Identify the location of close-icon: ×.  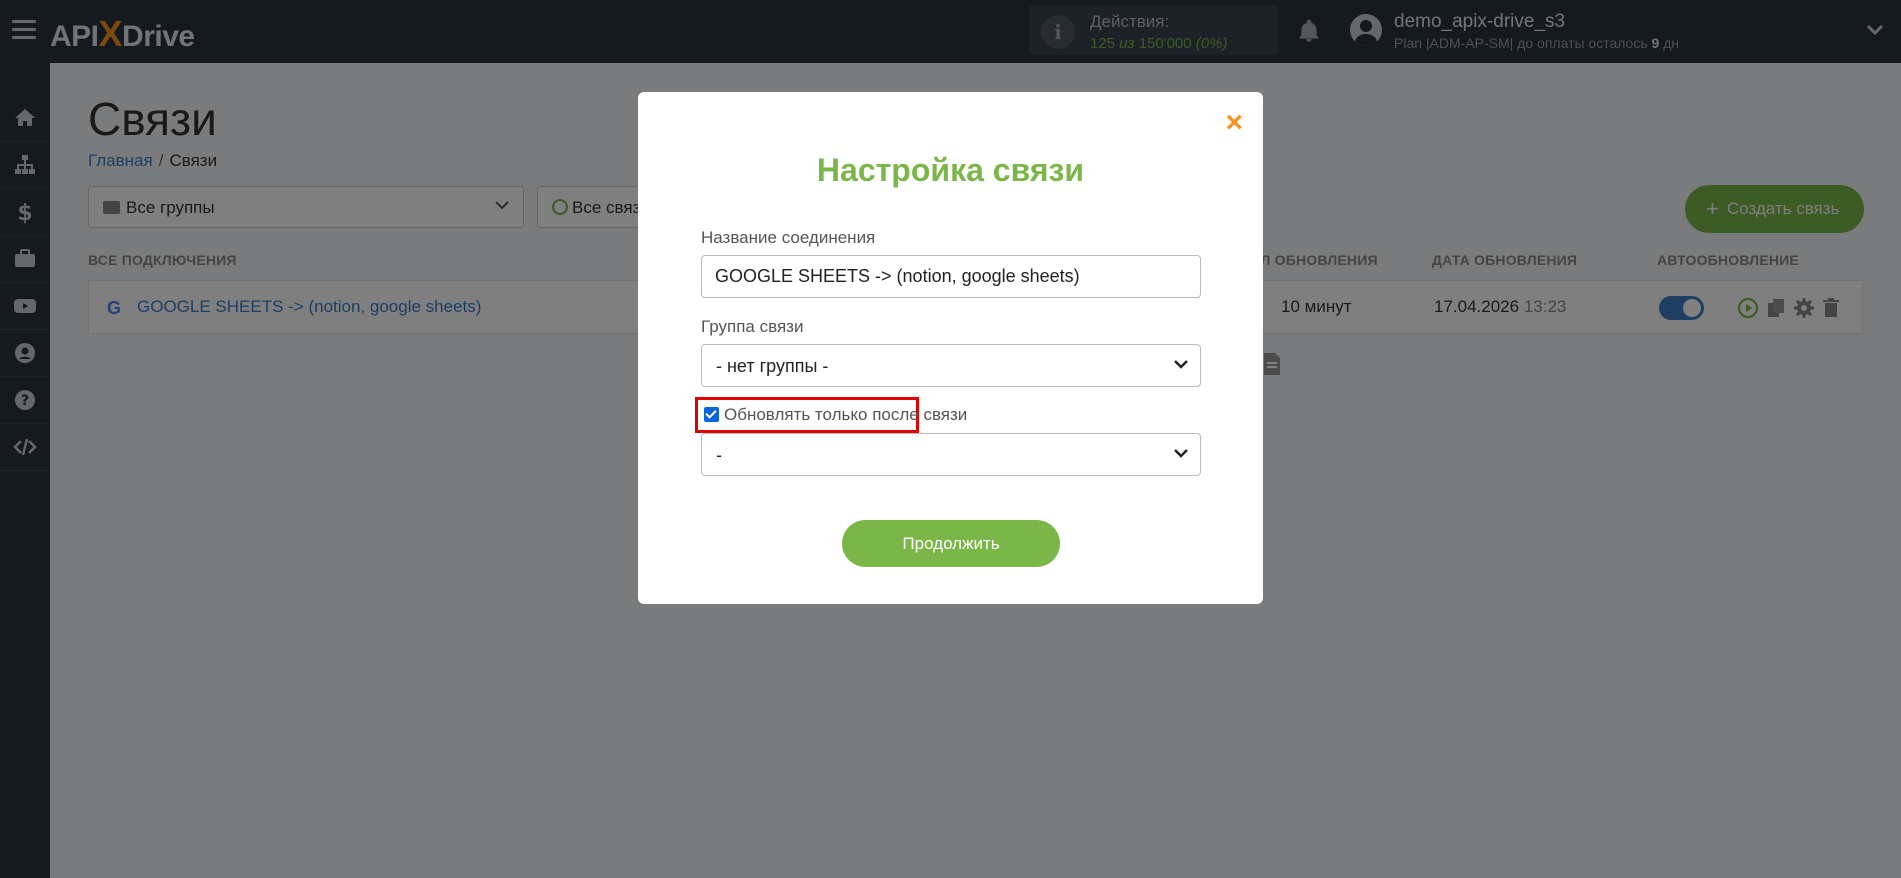
(1234, 123).